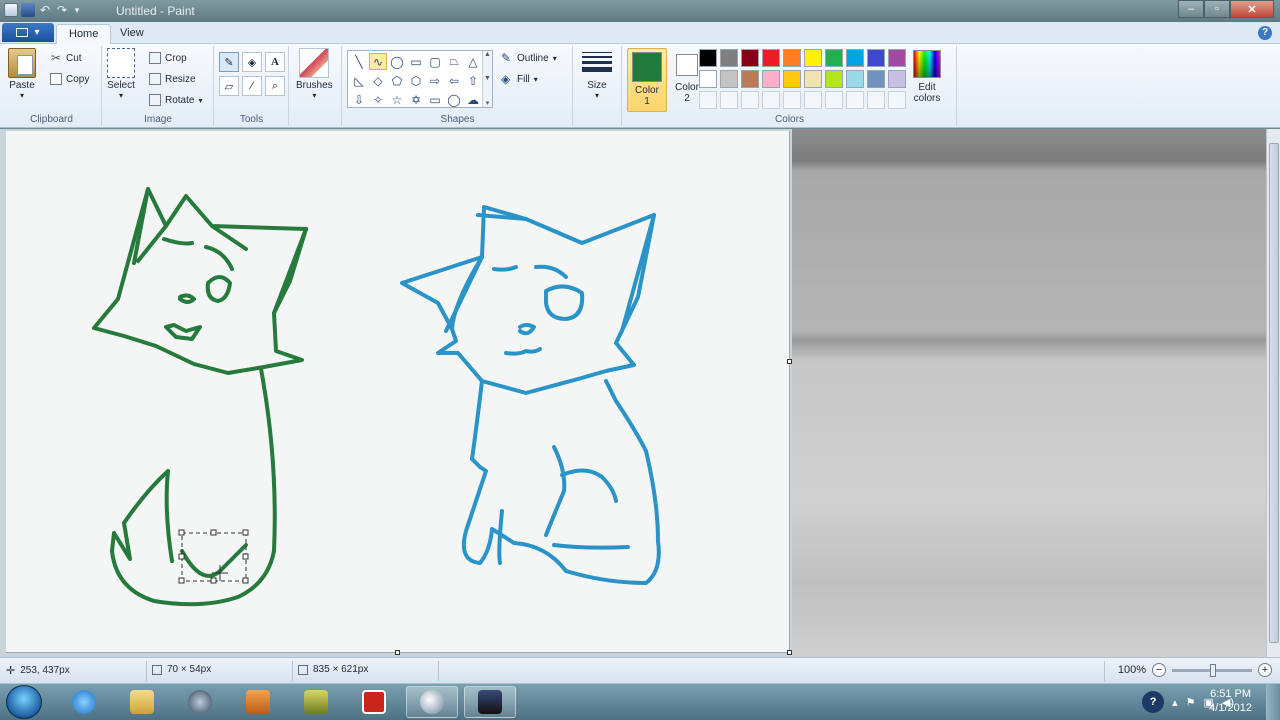 This screenshot has height=720, width=1280. Describe the element at coordinates (11, 10) in the screenshot. I see `paint-app-icon` at that location.